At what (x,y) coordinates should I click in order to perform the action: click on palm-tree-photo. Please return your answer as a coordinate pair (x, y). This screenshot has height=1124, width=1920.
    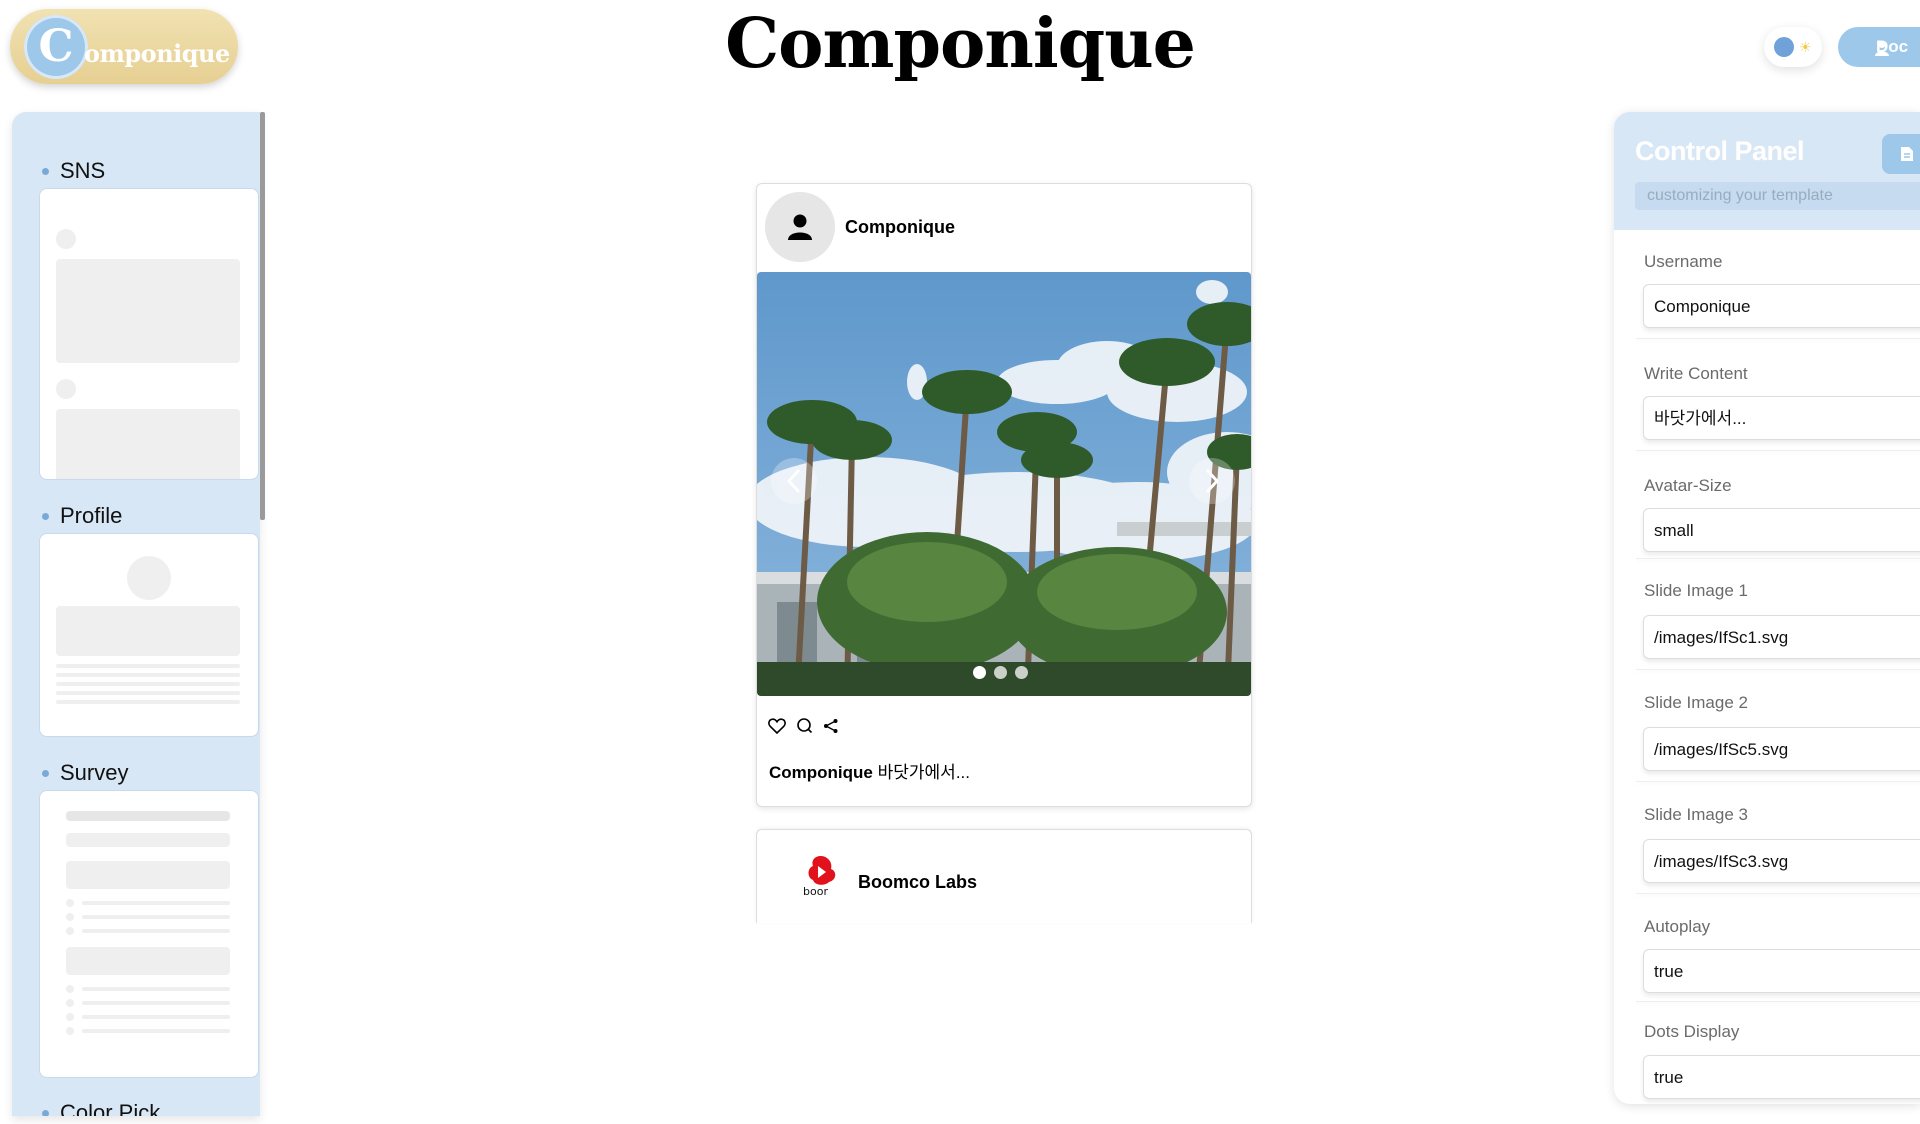
    Looking at the image, I should click on (1004, 484).